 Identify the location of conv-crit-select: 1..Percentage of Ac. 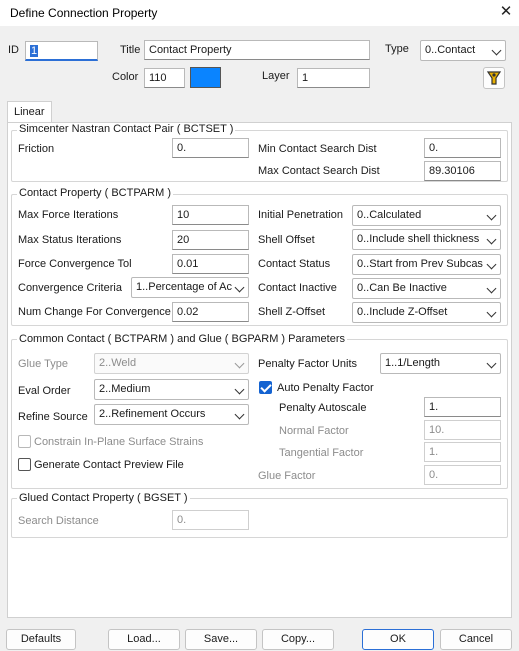
(190, 287).